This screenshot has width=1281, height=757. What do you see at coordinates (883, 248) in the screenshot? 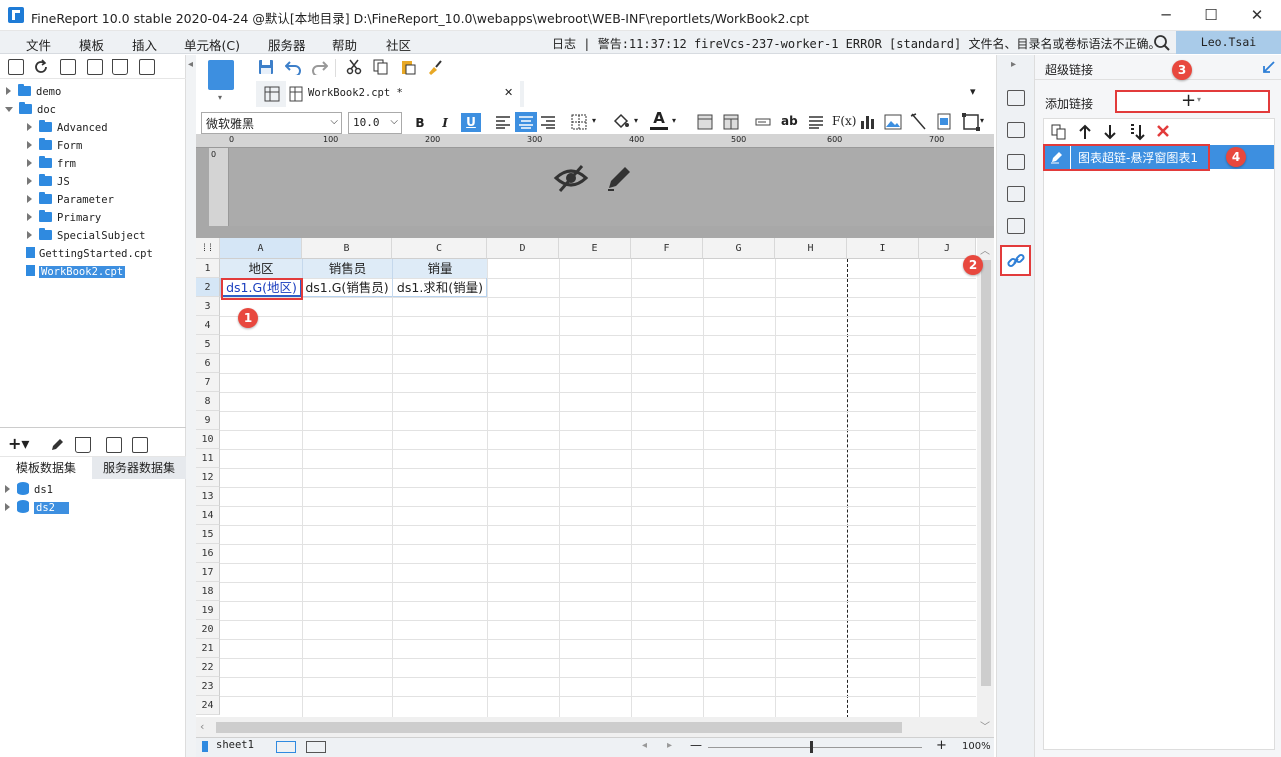
I see `column-header: I` at bounding box center [883, 248].